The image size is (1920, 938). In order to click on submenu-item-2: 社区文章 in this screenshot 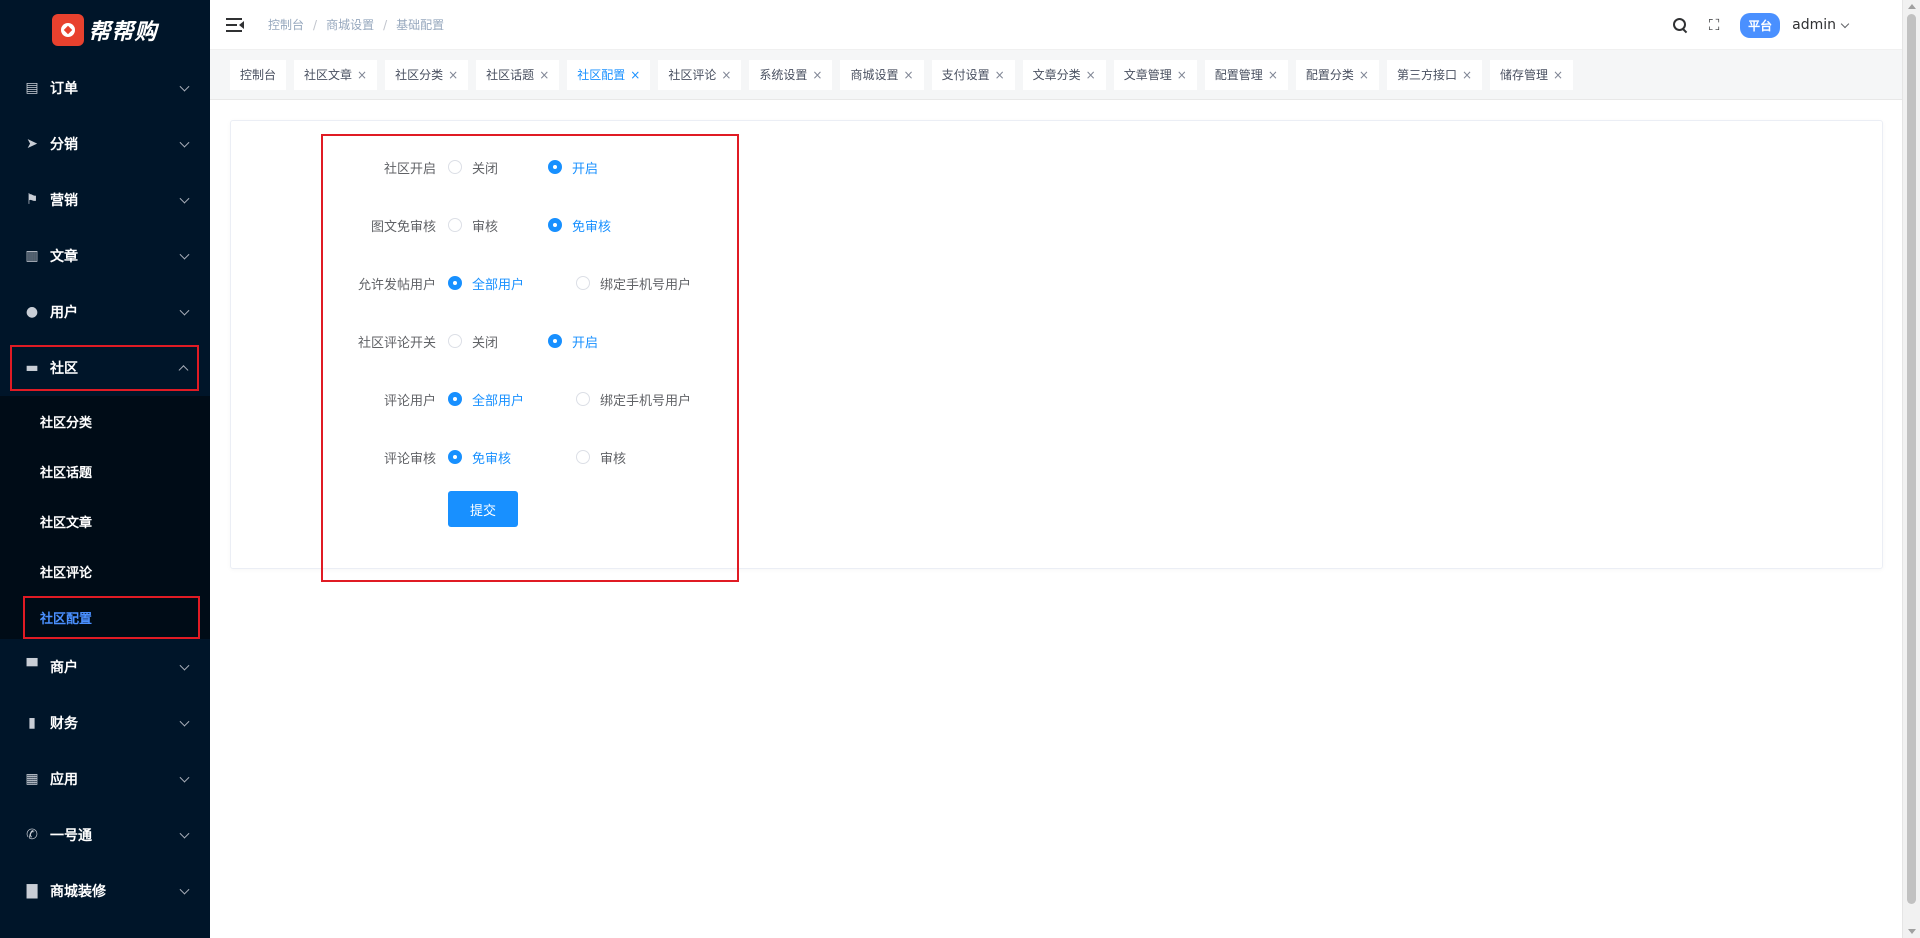, I will do `click(105, 521)`.